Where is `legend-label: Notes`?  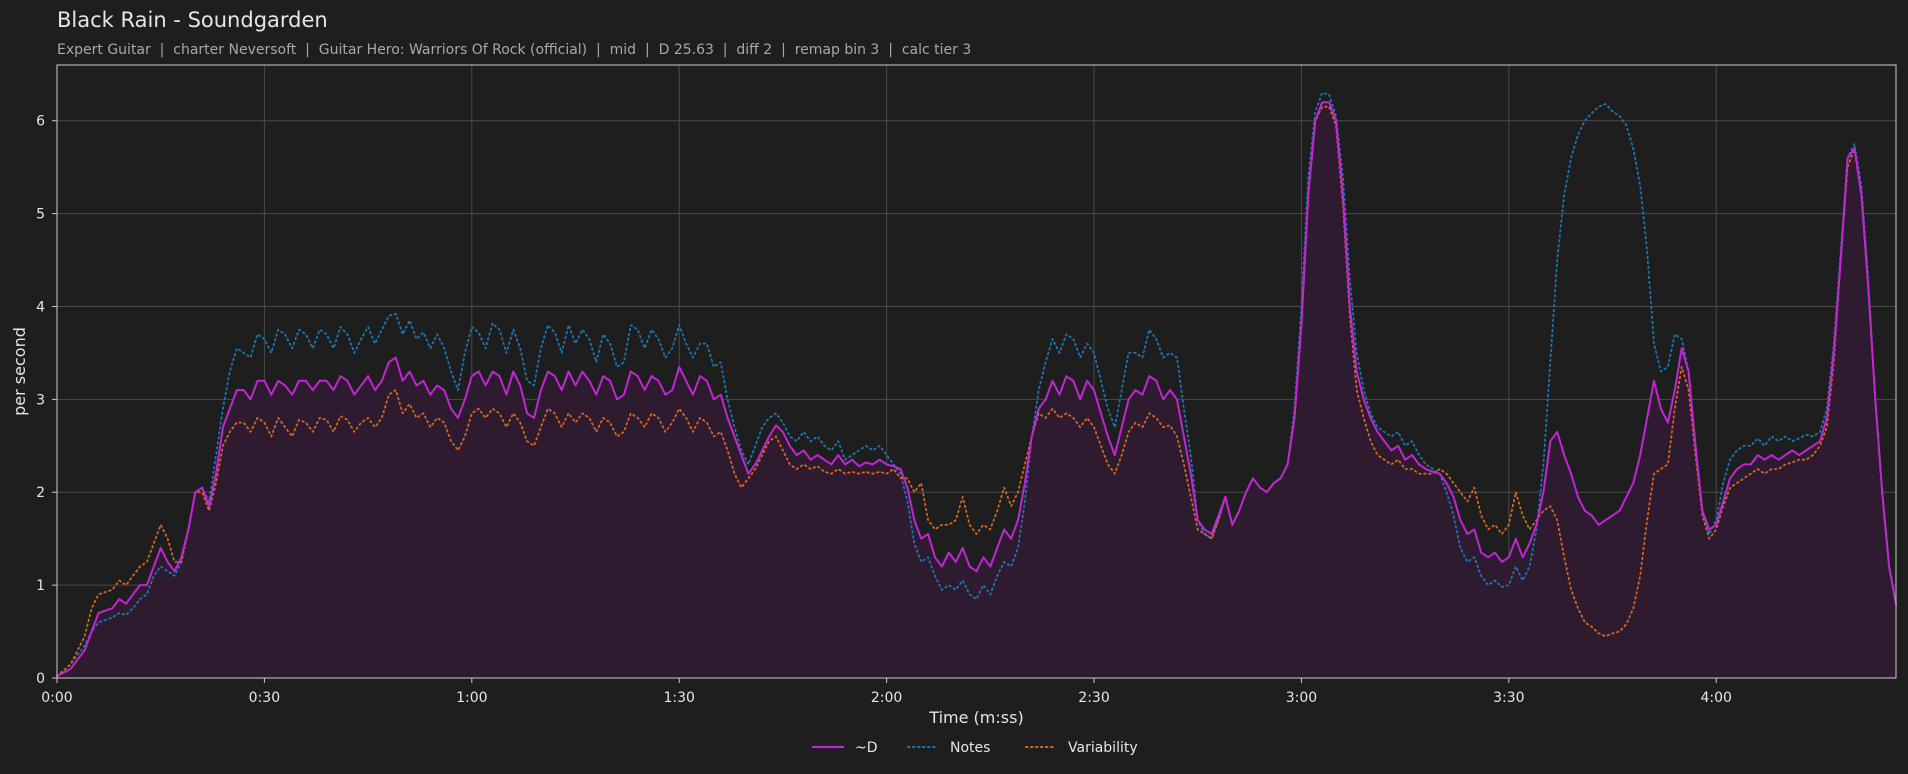
legend-label: Notes is located at coordinates (970, 748).